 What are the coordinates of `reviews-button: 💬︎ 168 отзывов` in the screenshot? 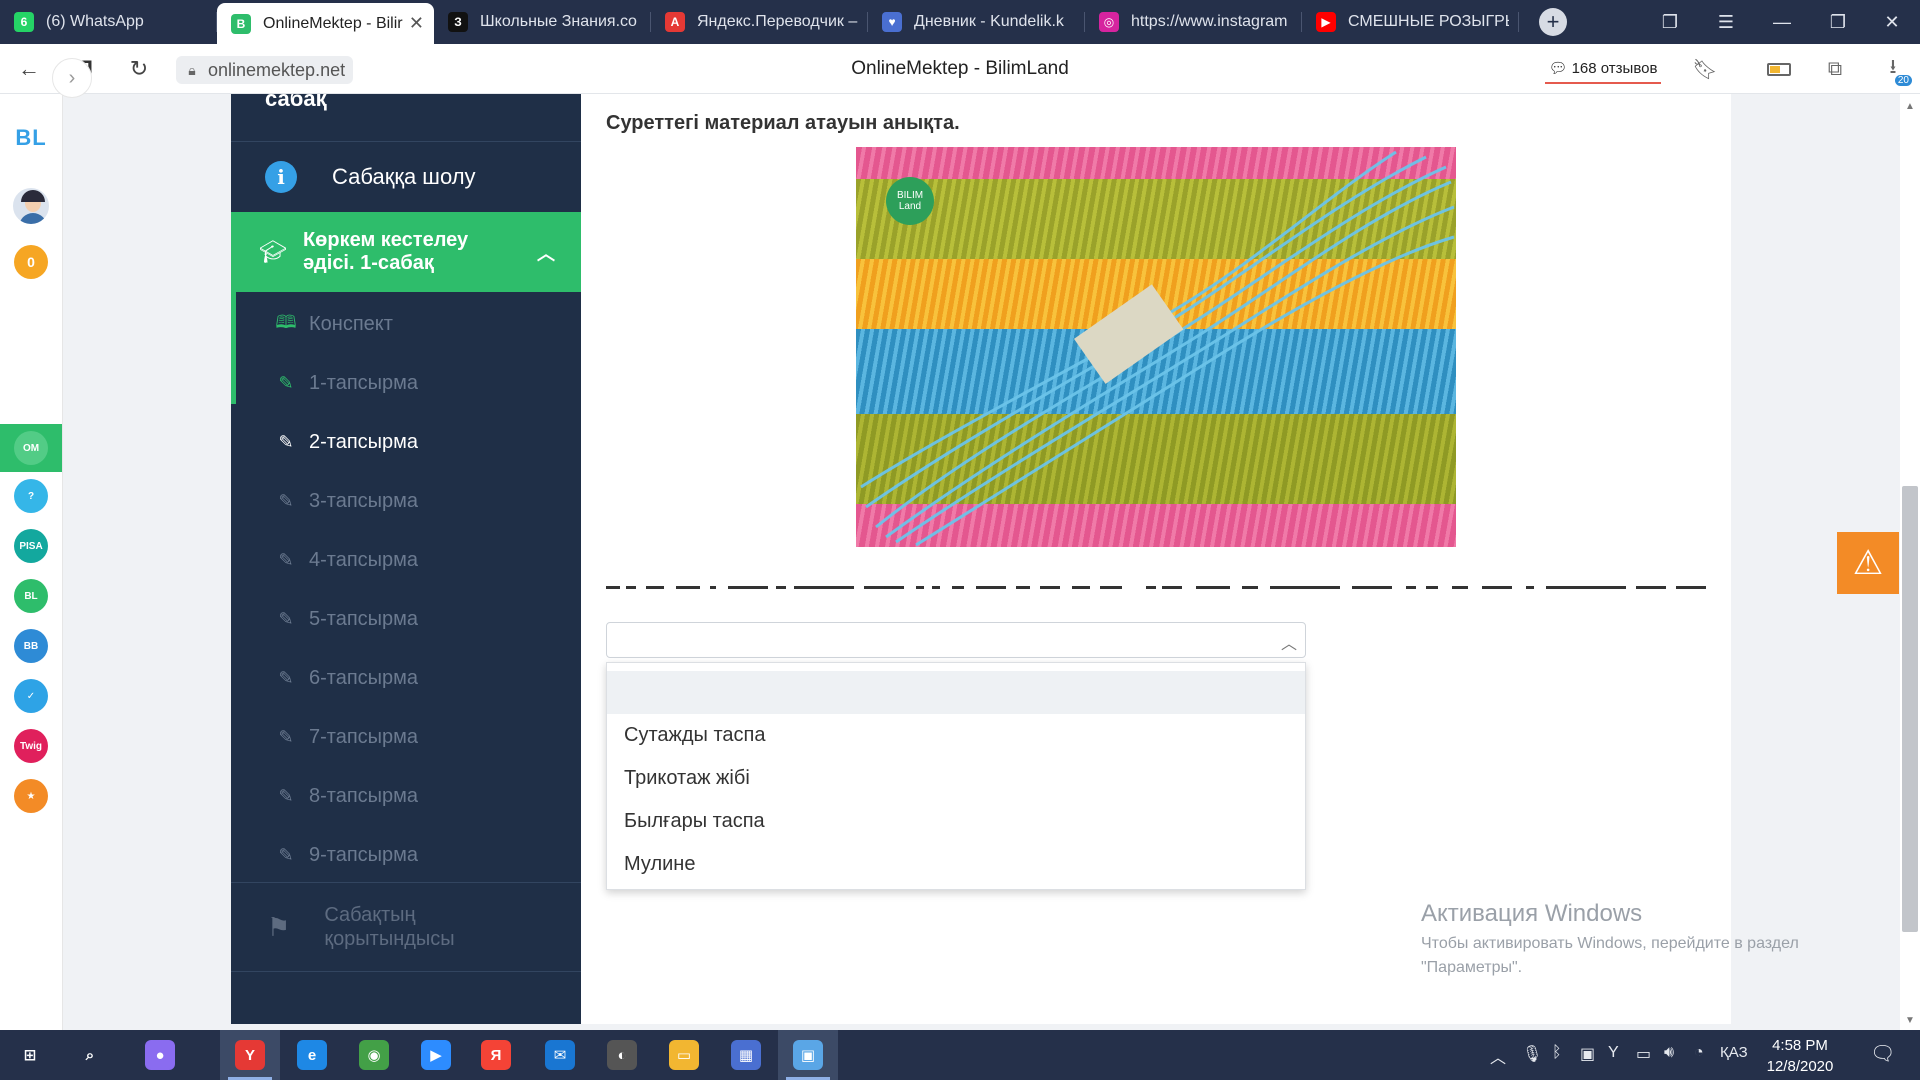 It's located at (1603, 69).